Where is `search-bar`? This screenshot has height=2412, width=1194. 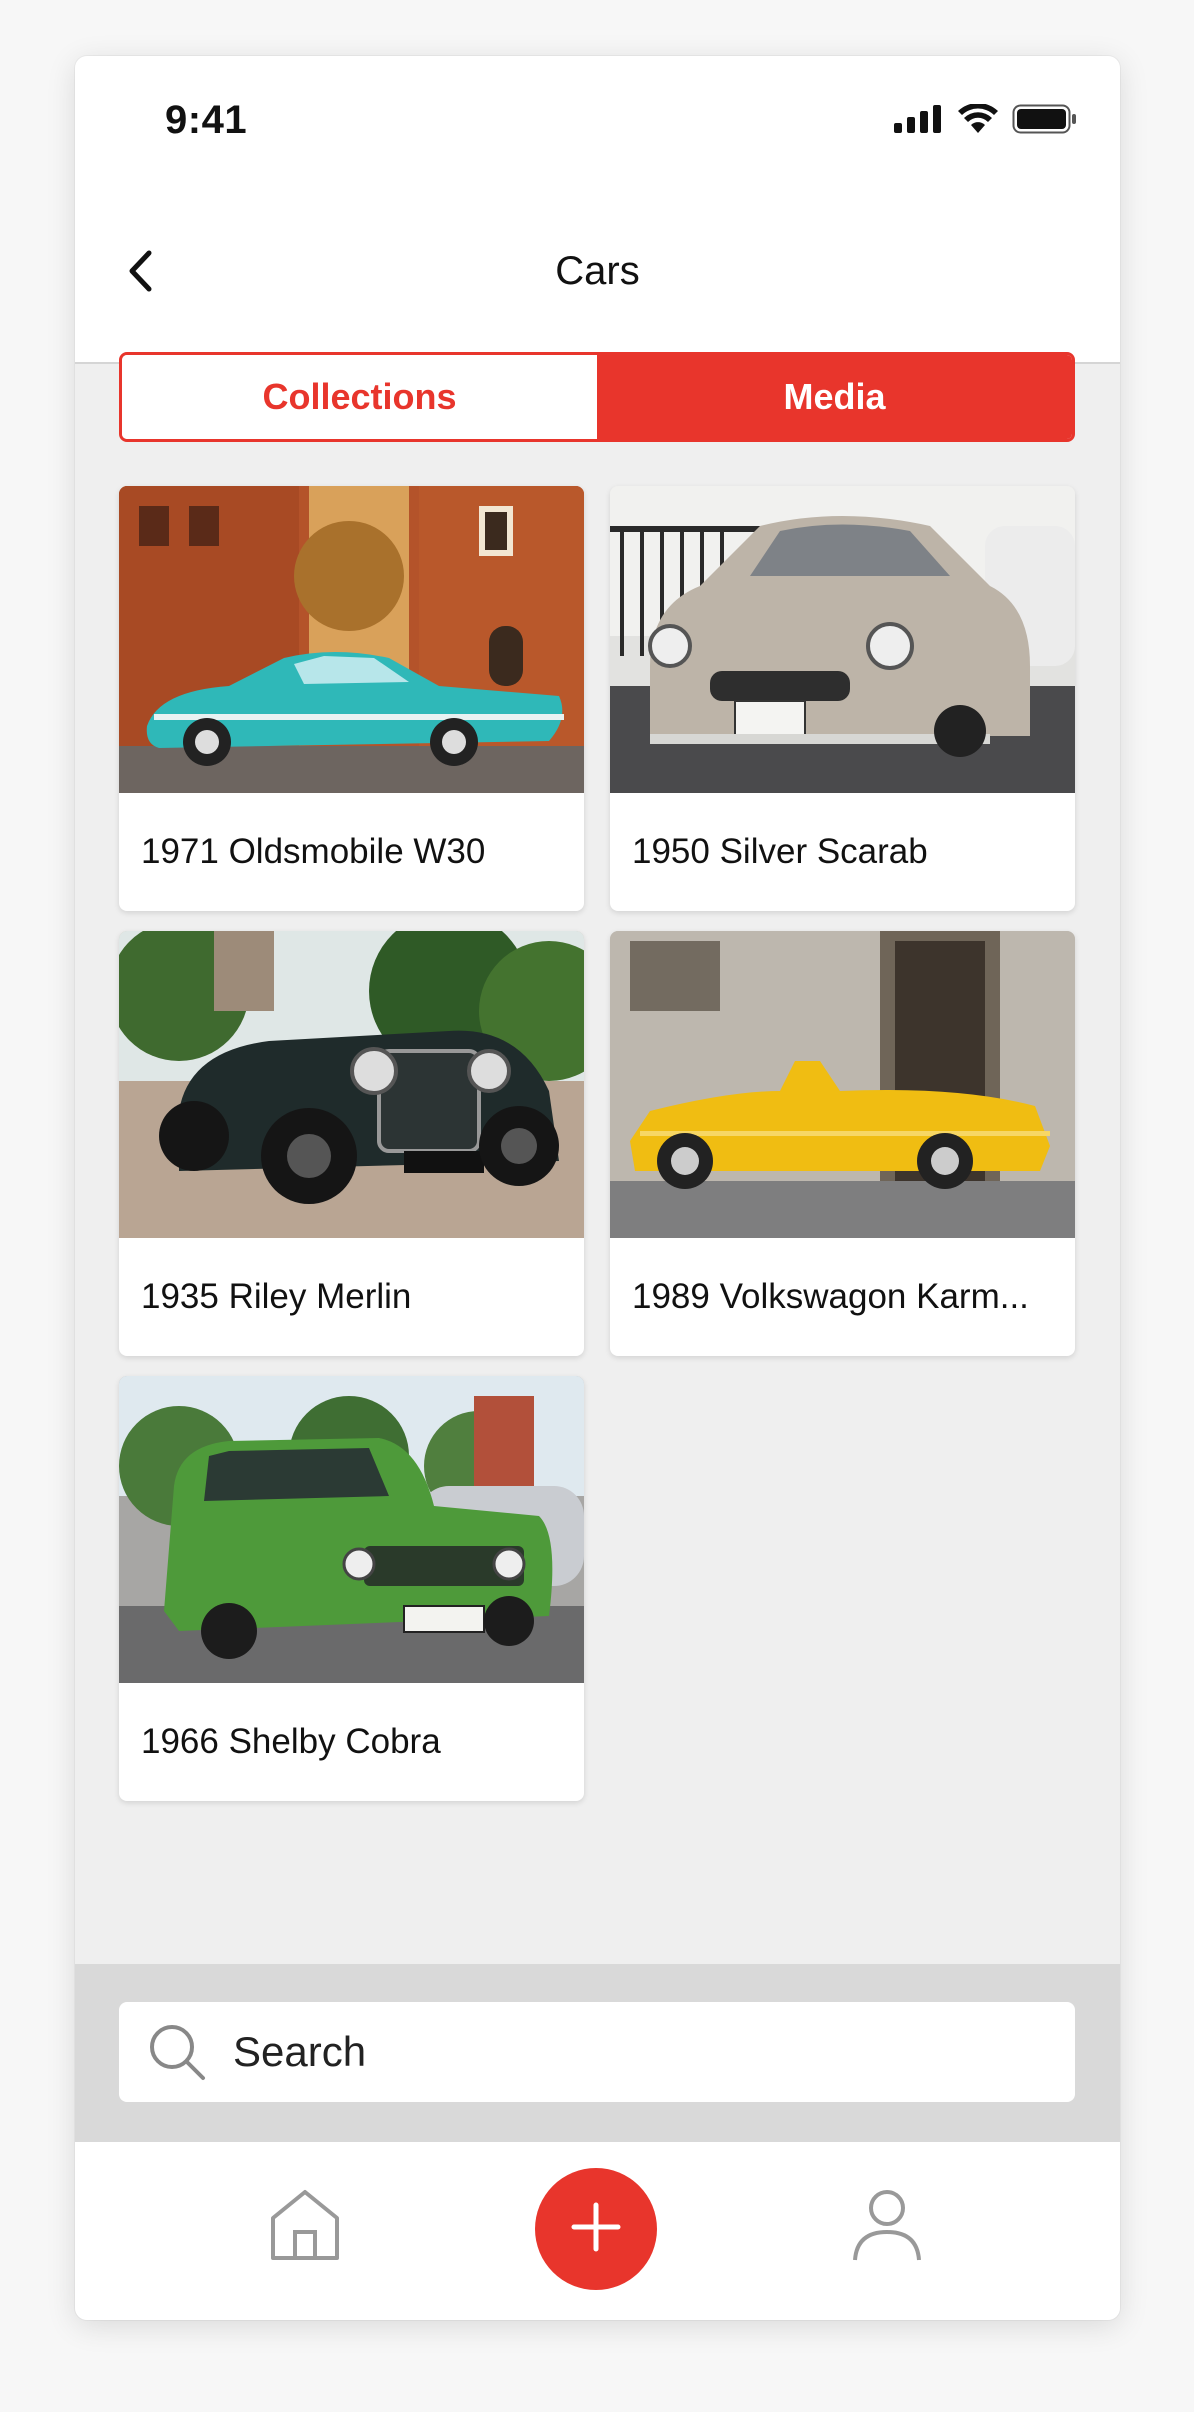 search-bar is located at coordinates (597, 2052).